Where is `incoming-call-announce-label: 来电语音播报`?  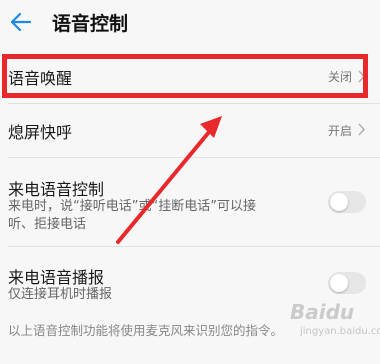
incoming-call-announce-label: 来电语音播报 is located at coordinates (56, 277).